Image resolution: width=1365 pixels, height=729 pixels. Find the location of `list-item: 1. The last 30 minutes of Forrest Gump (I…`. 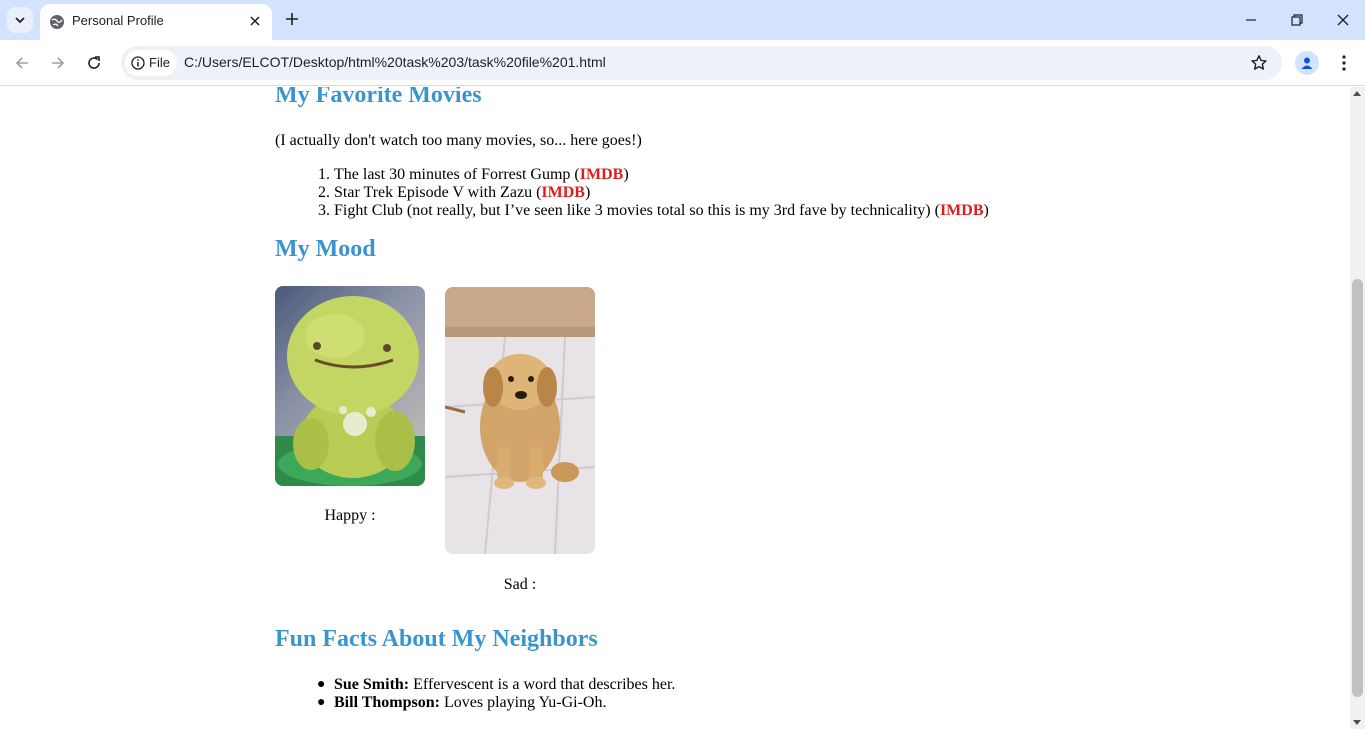

list-item: 1. The last 30 minutes of Forrest Gump (I… is located at coordinates (632, 175).